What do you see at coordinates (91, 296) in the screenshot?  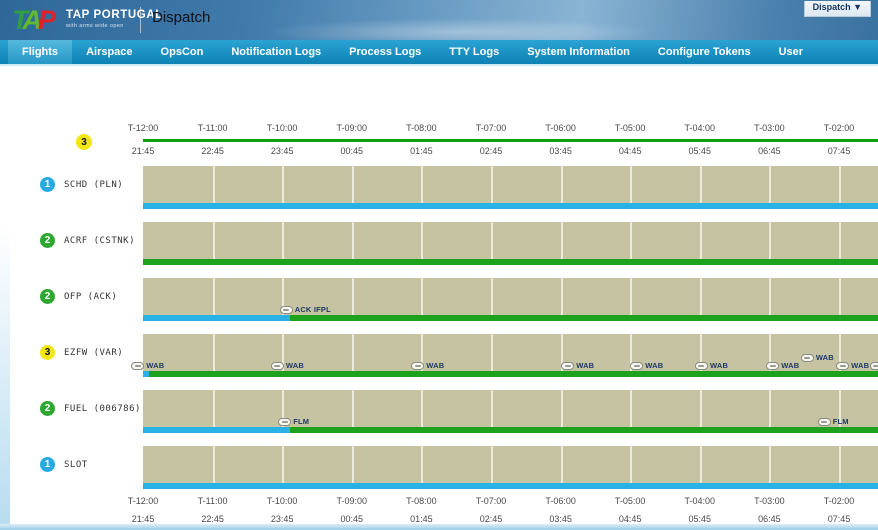 I see `row-label: OFP (ACK)` at bounding box center [91, 296].